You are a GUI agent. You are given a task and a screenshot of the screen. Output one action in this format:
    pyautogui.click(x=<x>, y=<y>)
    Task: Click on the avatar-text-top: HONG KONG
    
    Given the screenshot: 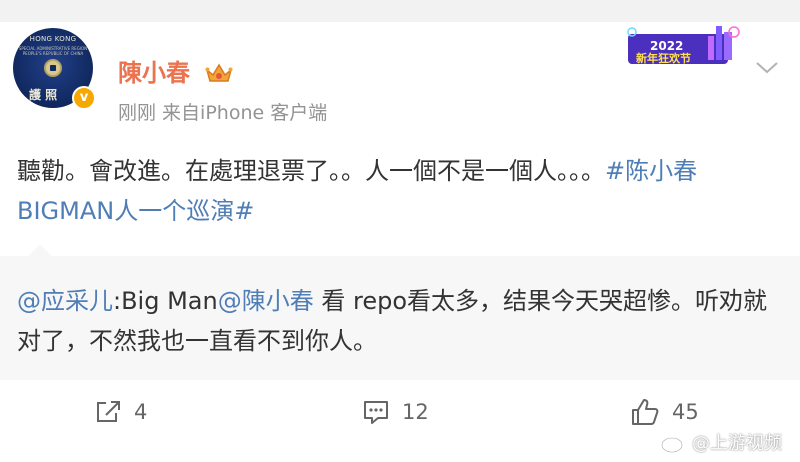 What is the action you would take?
    pyautogui.click(x=53, y=39)
    